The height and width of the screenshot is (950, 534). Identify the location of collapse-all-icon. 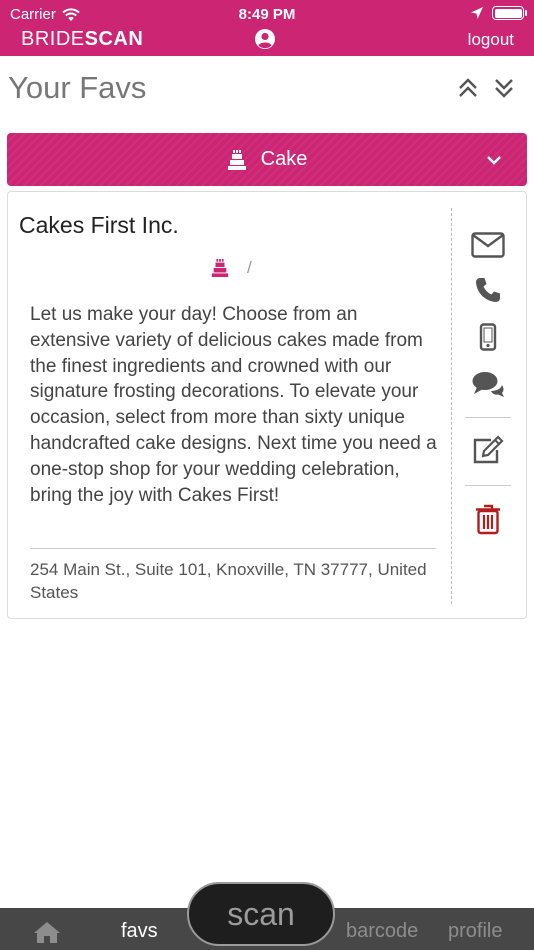
(468, 88).